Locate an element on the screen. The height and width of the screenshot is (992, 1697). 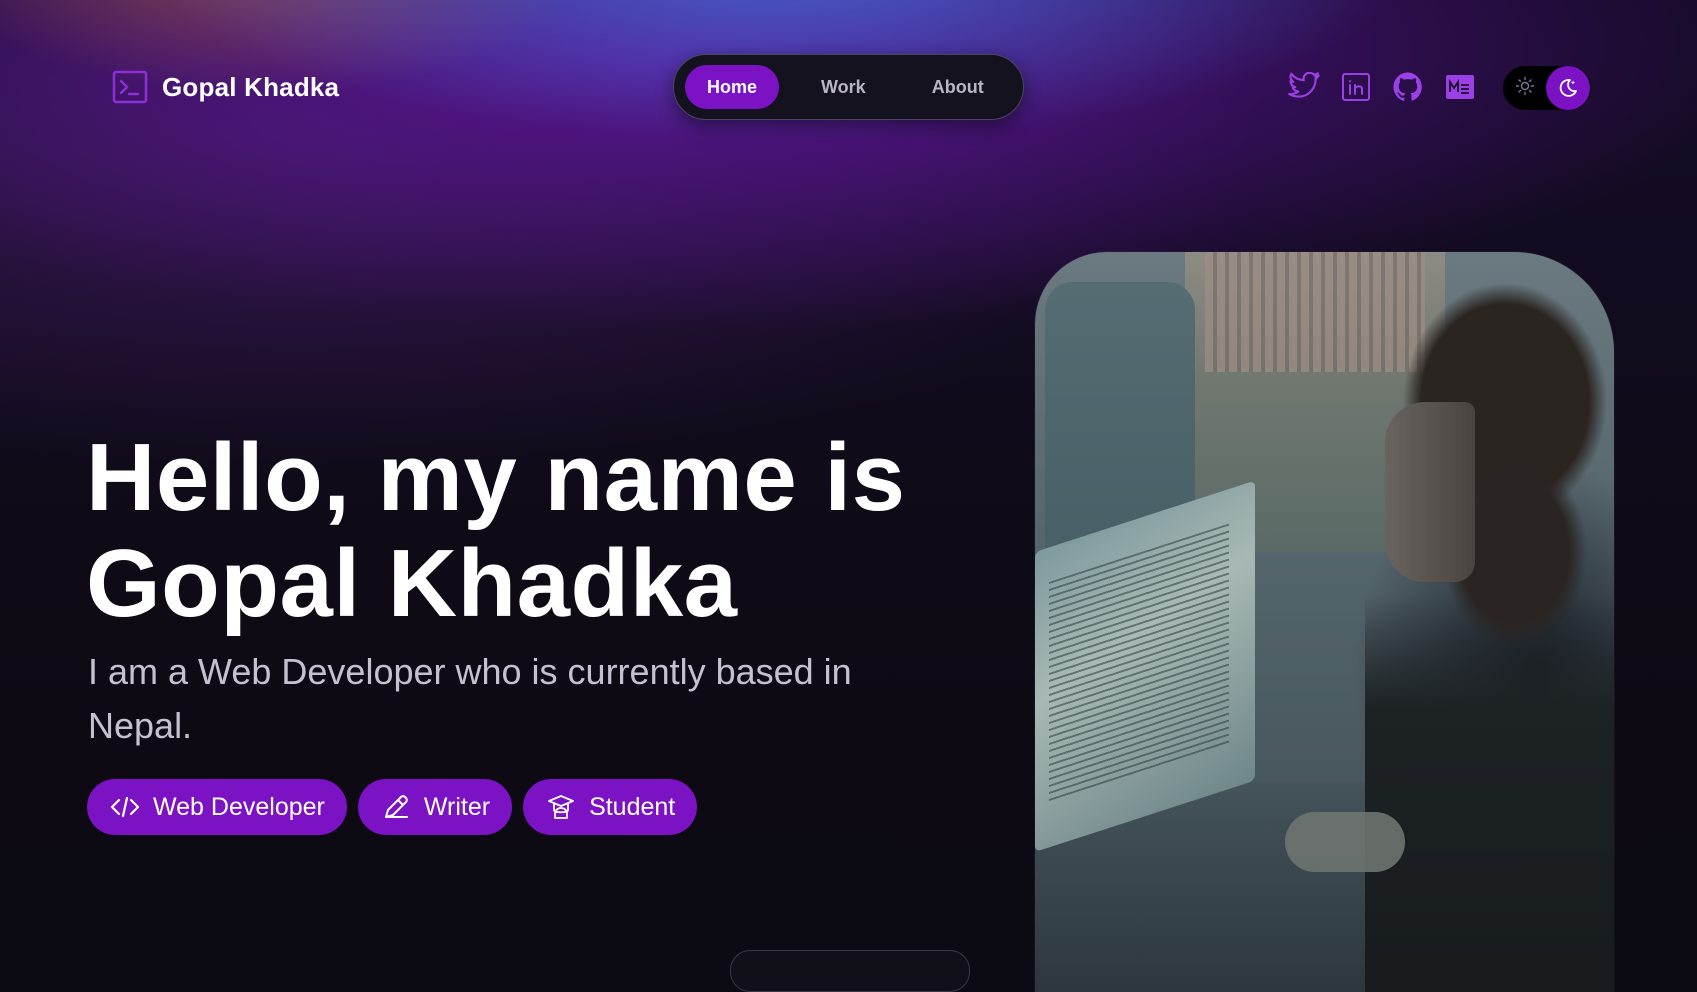
nav-about: About is located at coordinates (958, 87).